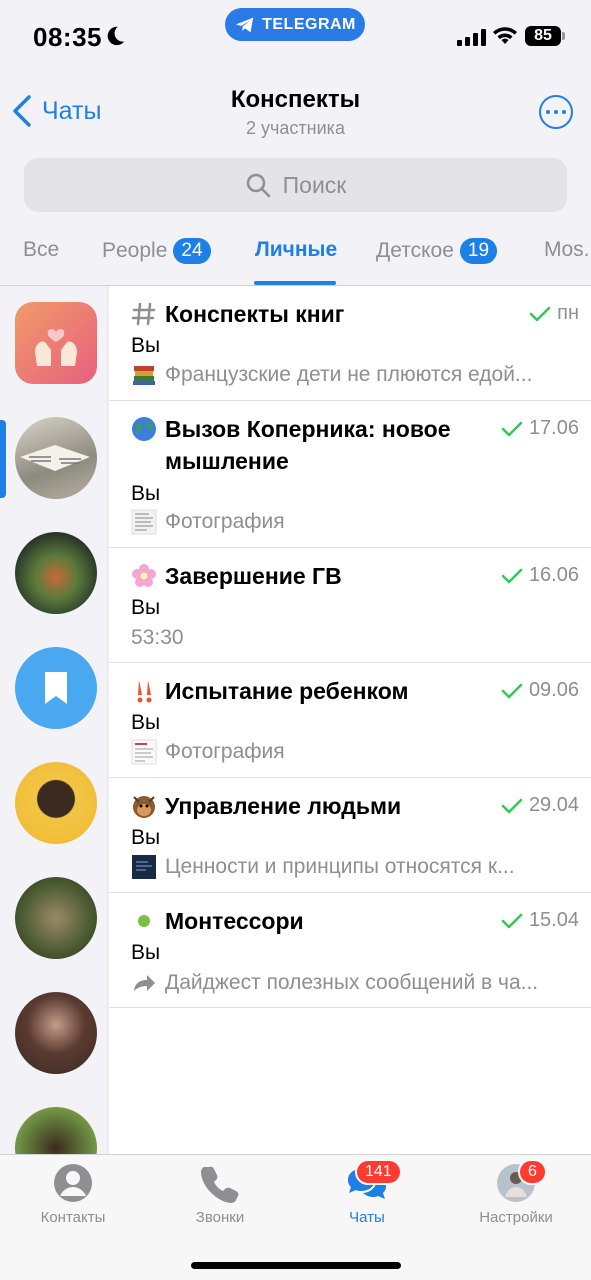 Image resolution: width=591 pixels, height=1280 pixels. Describe the element at coordinates (67, 37) in the screenshot. I see `status-time: 08:35` at that location.